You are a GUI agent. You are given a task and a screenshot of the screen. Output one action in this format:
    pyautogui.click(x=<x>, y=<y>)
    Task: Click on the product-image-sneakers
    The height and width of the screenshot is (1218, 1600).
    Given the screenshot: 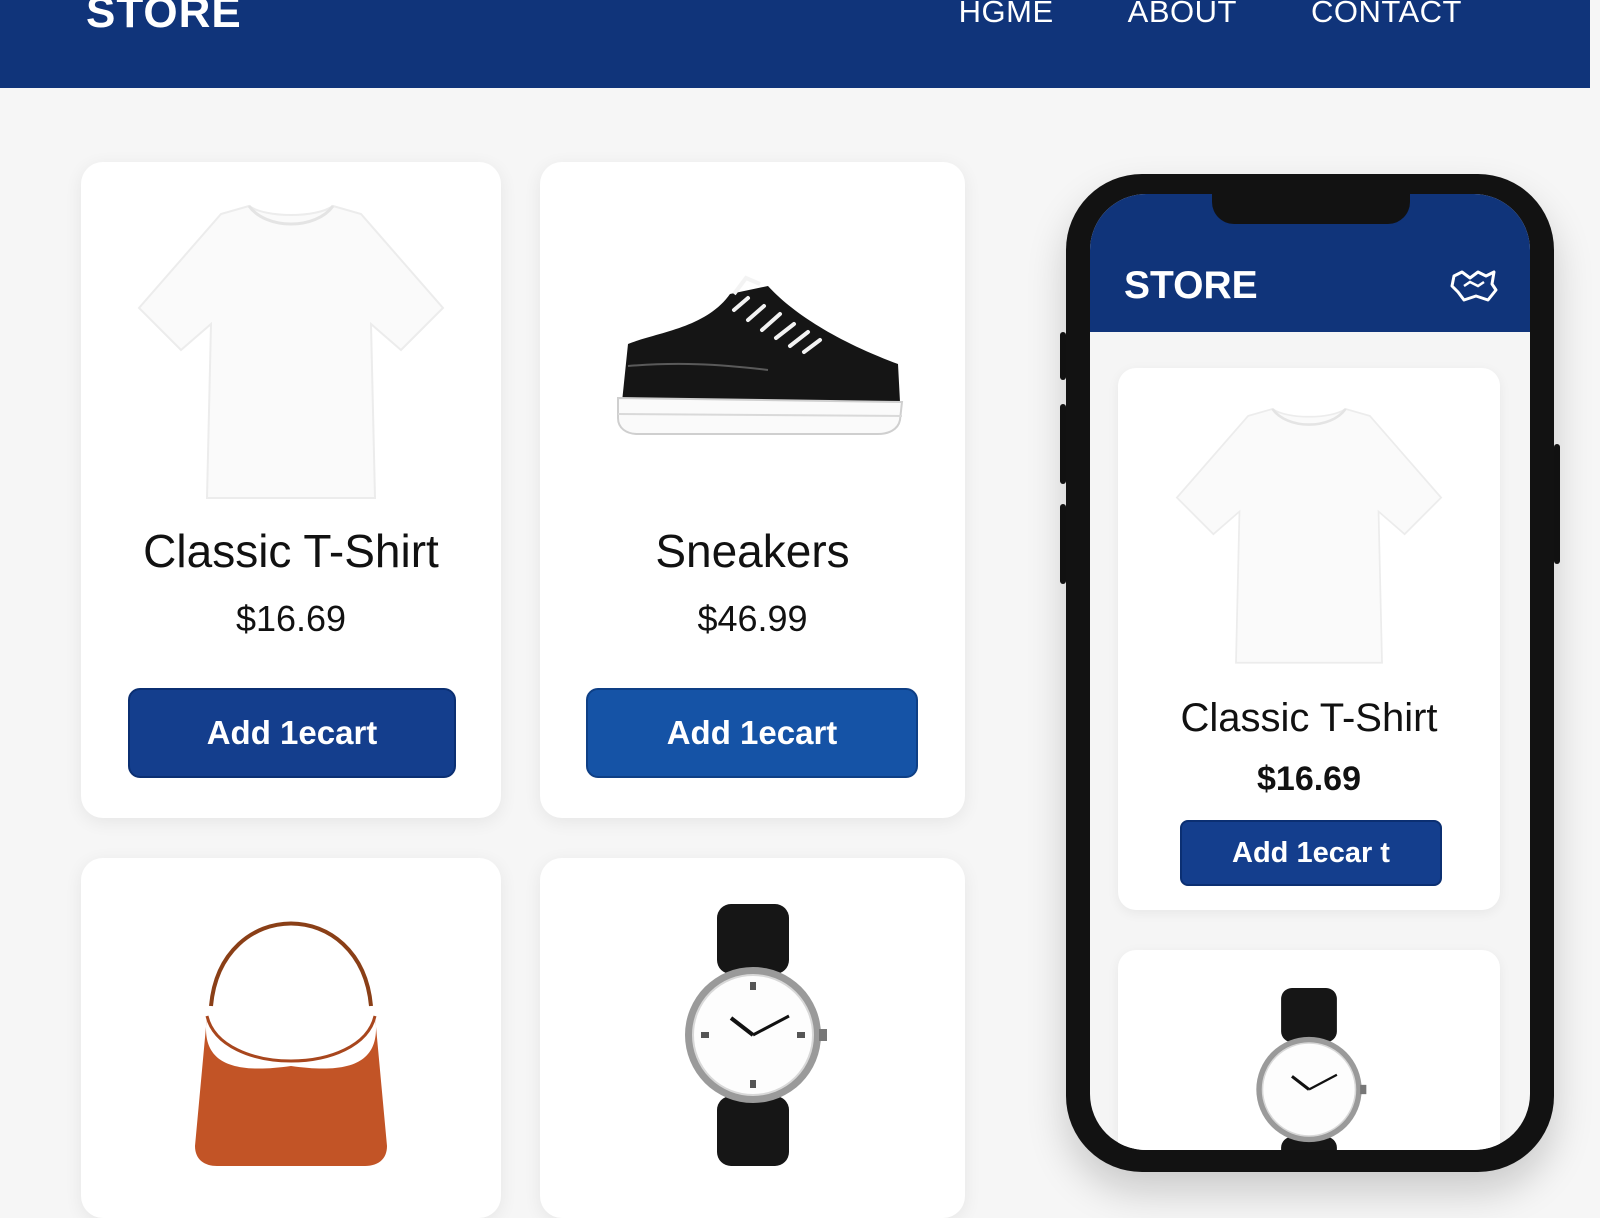 What is the action you would take?
    pyautogui.click(x=752, y=338)
    